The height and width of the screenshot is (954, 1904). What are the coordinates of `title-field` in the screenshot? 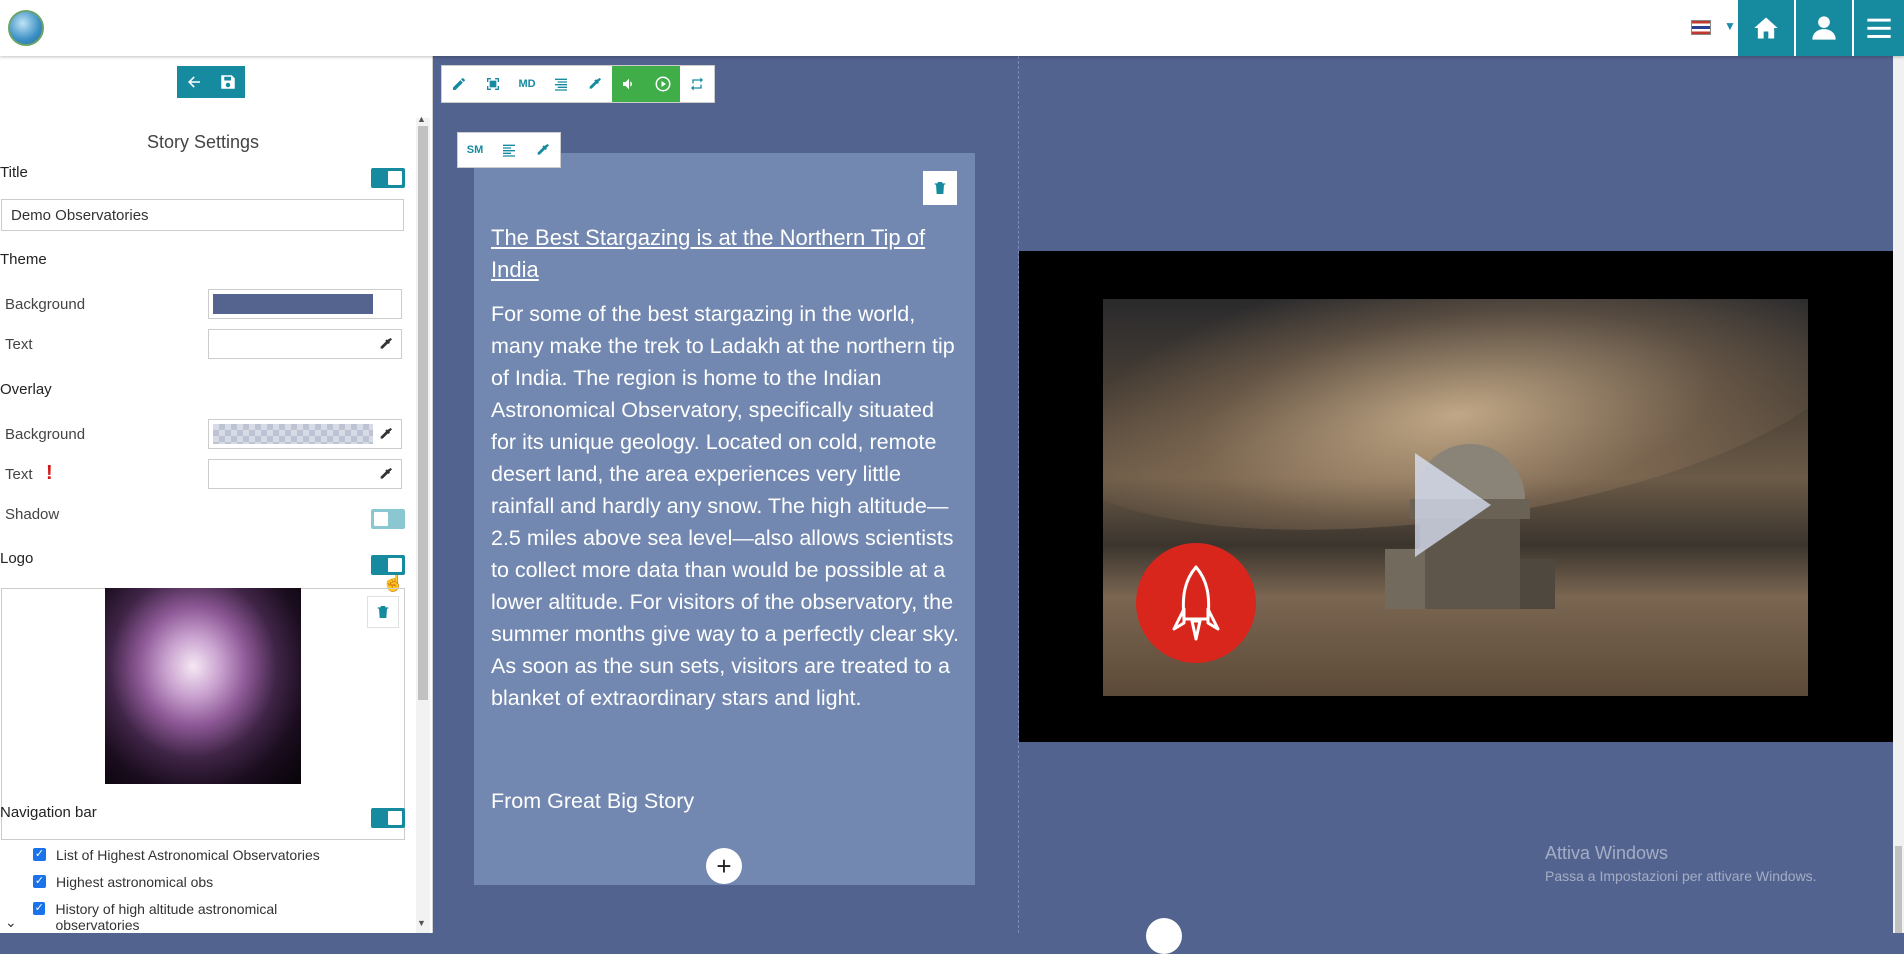 It's located at (202, 215).